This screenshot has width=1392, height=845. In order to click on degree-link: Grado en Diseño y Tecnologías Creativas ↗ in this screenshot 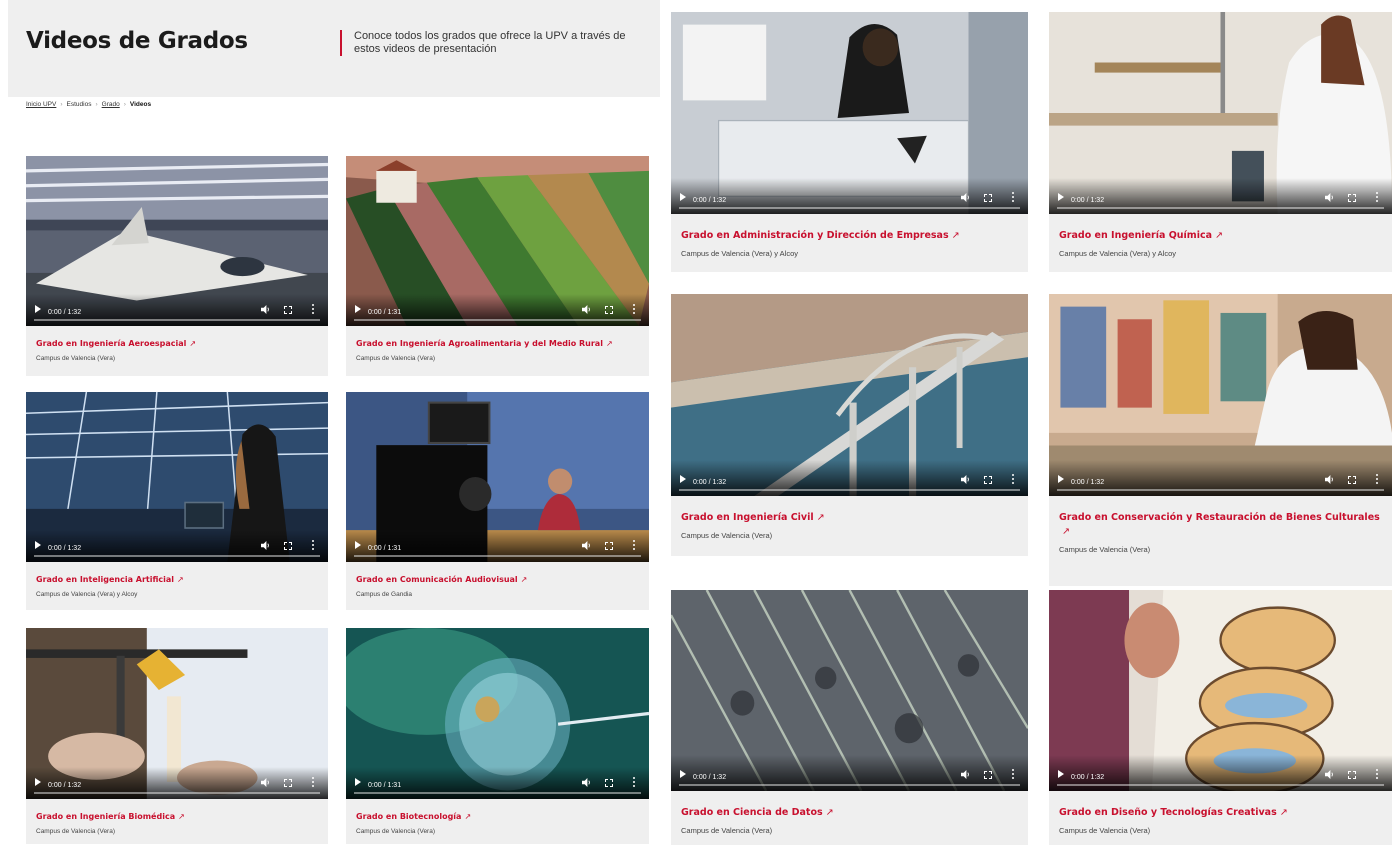, I will do `click(1220, 813)`.